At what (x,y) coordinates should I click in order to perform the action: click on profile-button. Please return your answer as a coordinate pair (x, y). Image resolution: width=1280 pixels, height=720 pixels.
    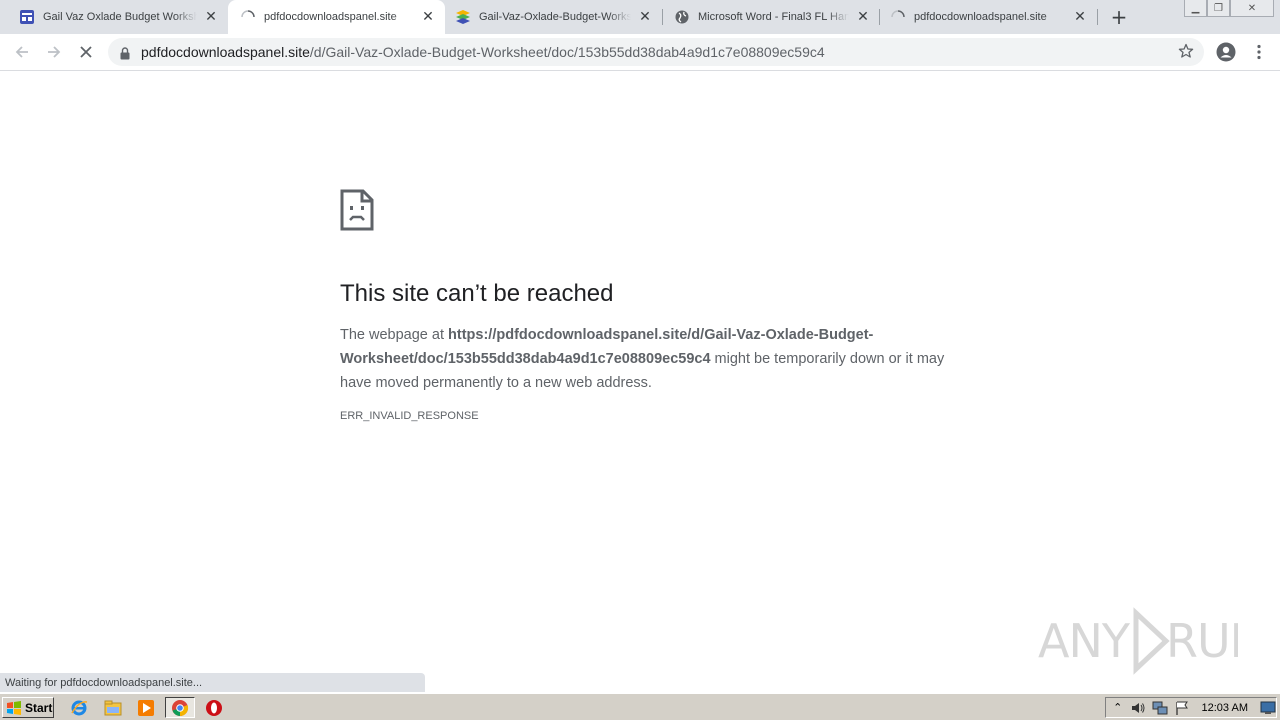
    Looking at the image, I should click on (1226, 52).